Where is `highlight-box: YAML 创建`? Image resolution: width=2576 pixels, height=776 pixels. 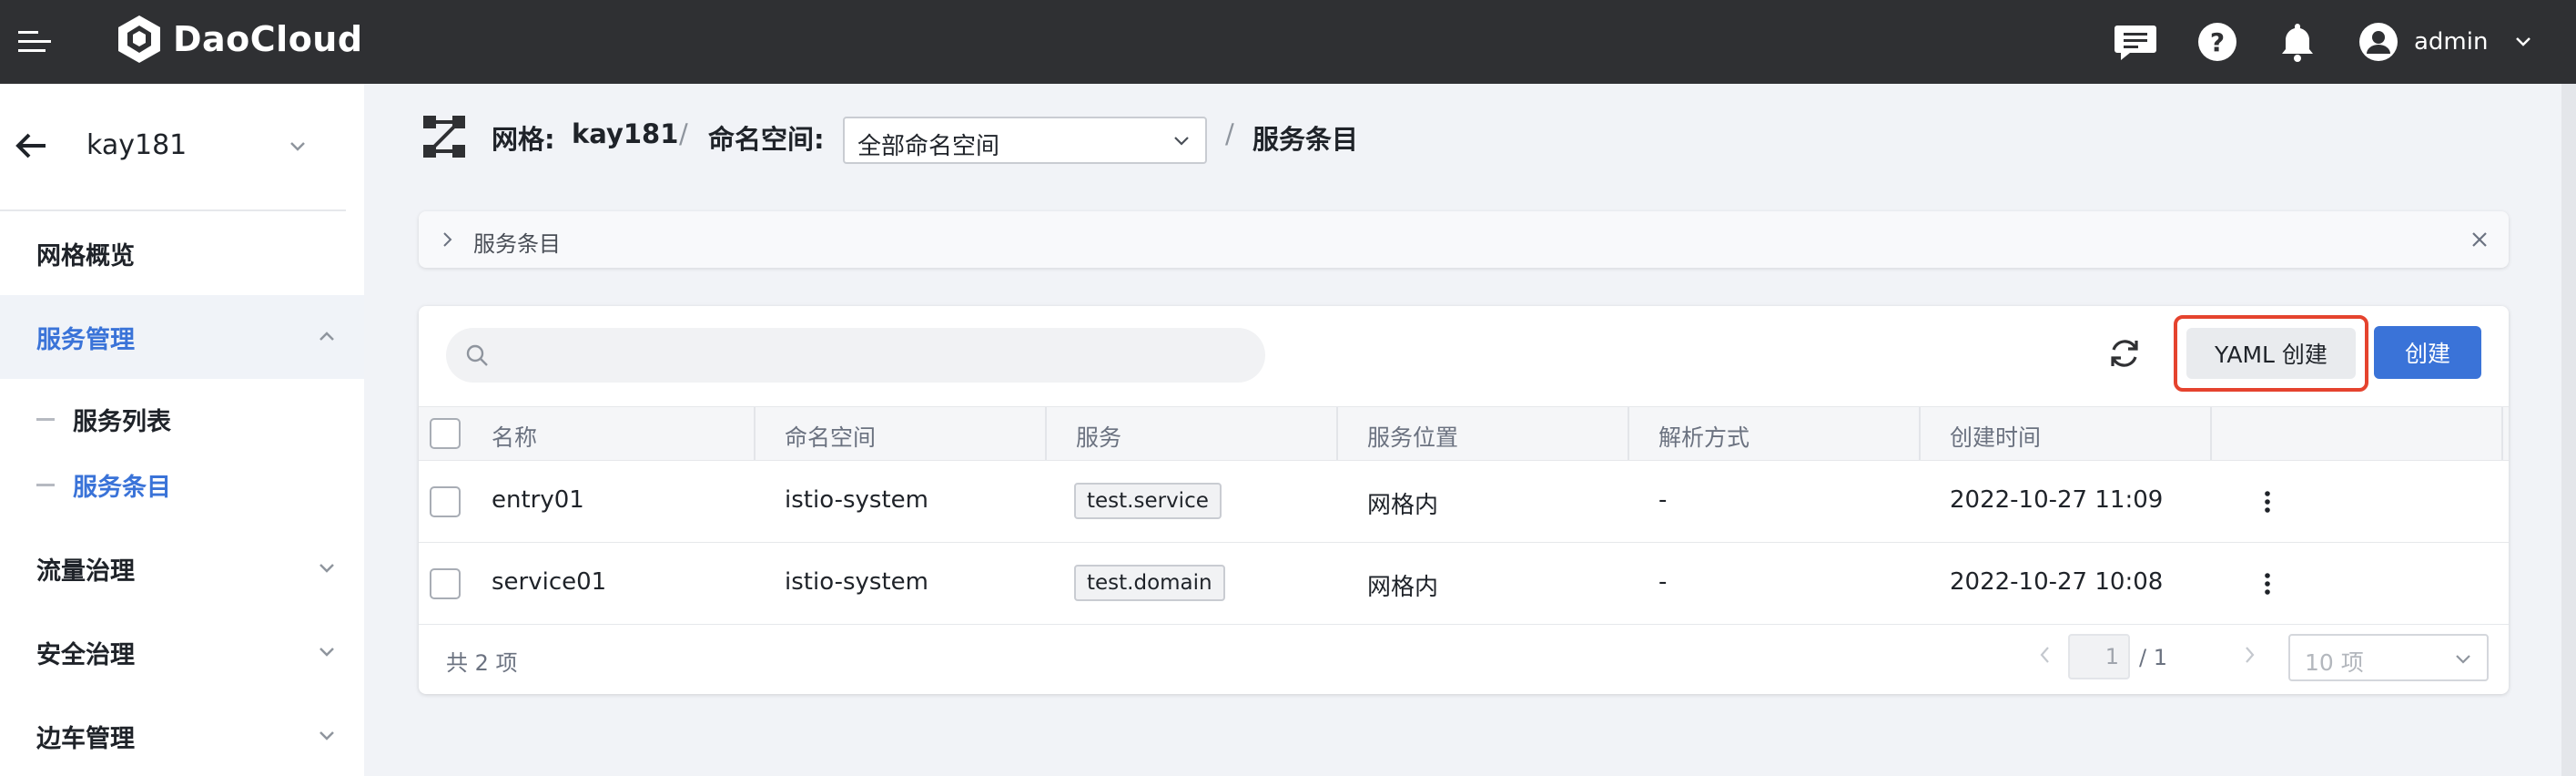 highlight-box: YAML 创建 is located at coordinates (2271, 354).